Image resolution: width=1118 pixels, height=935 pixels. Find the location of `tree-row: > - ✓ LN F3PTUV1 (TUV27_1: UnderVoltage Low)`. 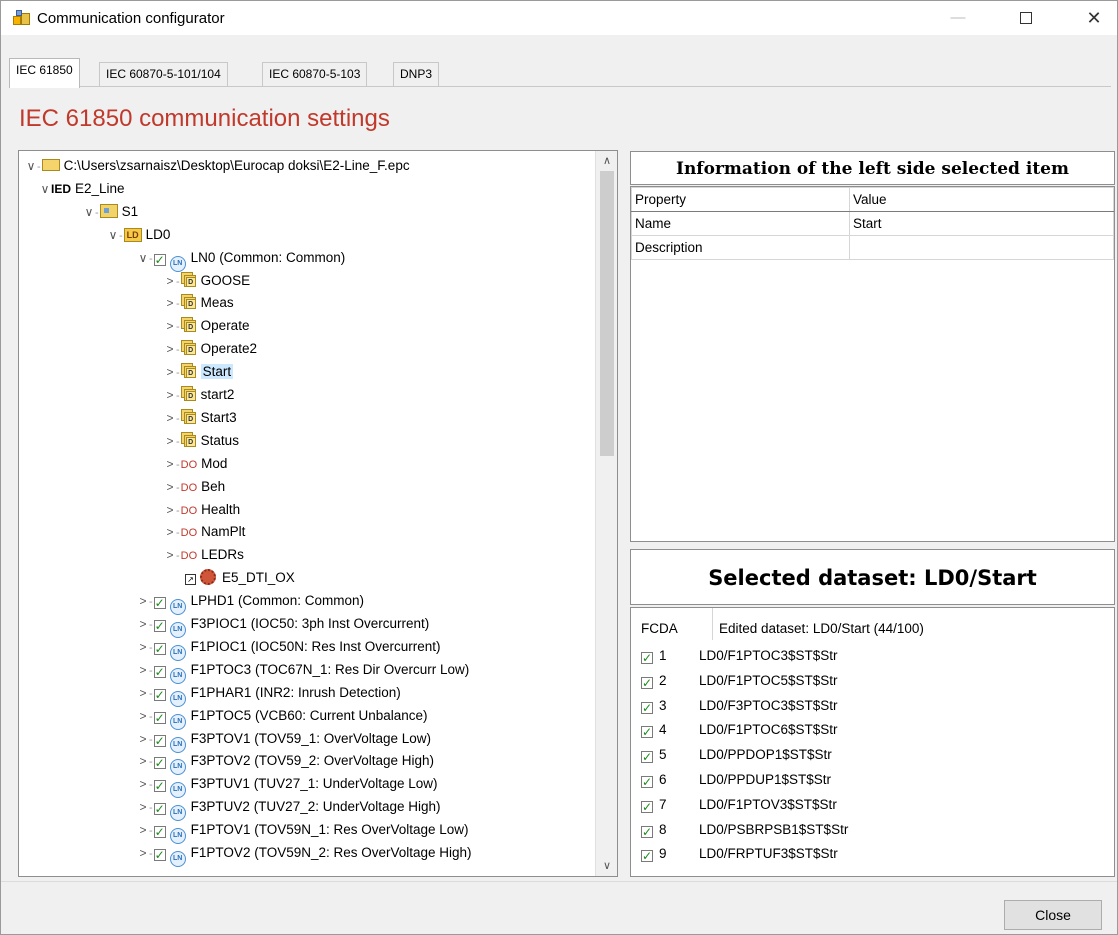

tree-row: > - ✓ LN F3PTUV1 (TUV27_1: UnderVoltage Low) is located at coordinates (287, 786).